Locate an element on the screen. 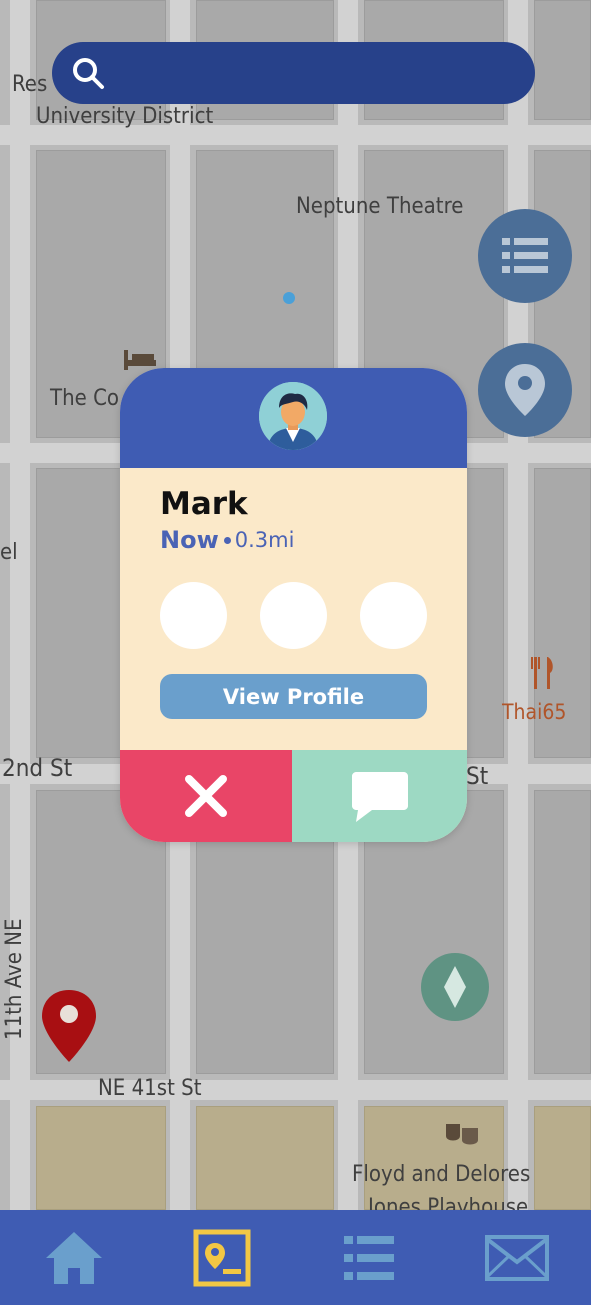 The width and height of the screenshot is (591, 1305). mail-icon is located at coordinates (517, 1257).